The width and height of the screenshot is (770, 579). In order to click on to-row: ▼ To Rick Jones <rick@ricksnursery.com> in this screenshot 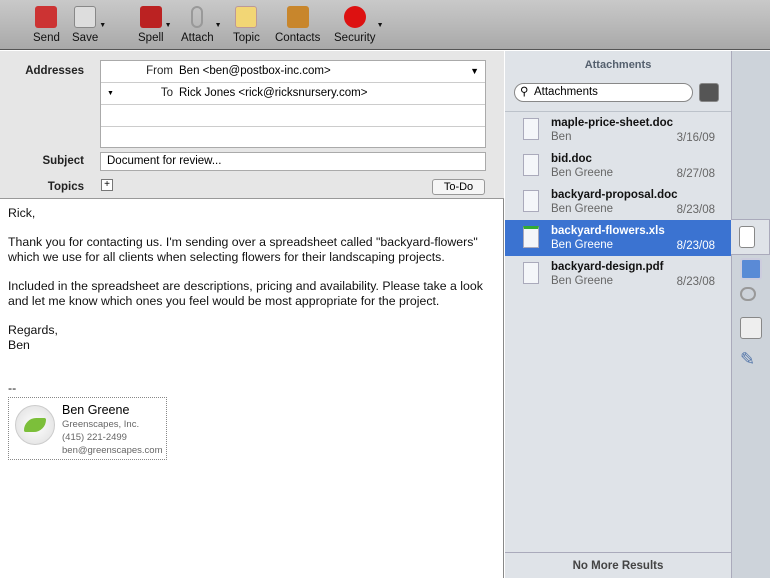, I will do `click(293, 94)`.